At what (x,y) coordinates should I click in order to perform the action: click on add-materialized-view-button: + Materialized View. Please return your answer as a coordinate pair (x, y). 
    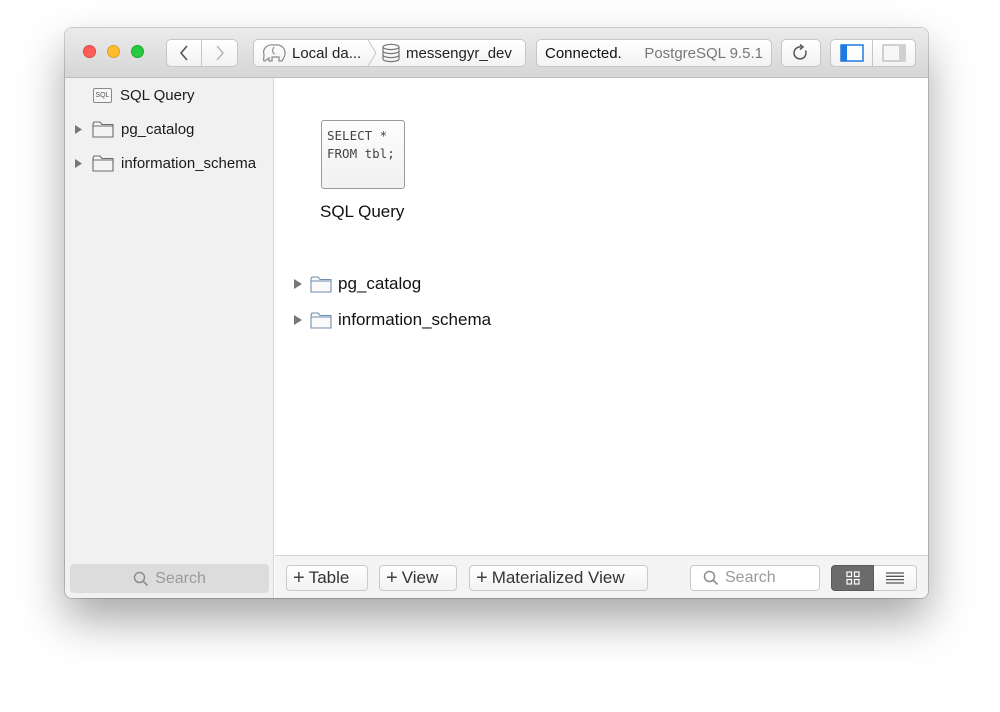
    Looking at the image, I should click on (558, 578).